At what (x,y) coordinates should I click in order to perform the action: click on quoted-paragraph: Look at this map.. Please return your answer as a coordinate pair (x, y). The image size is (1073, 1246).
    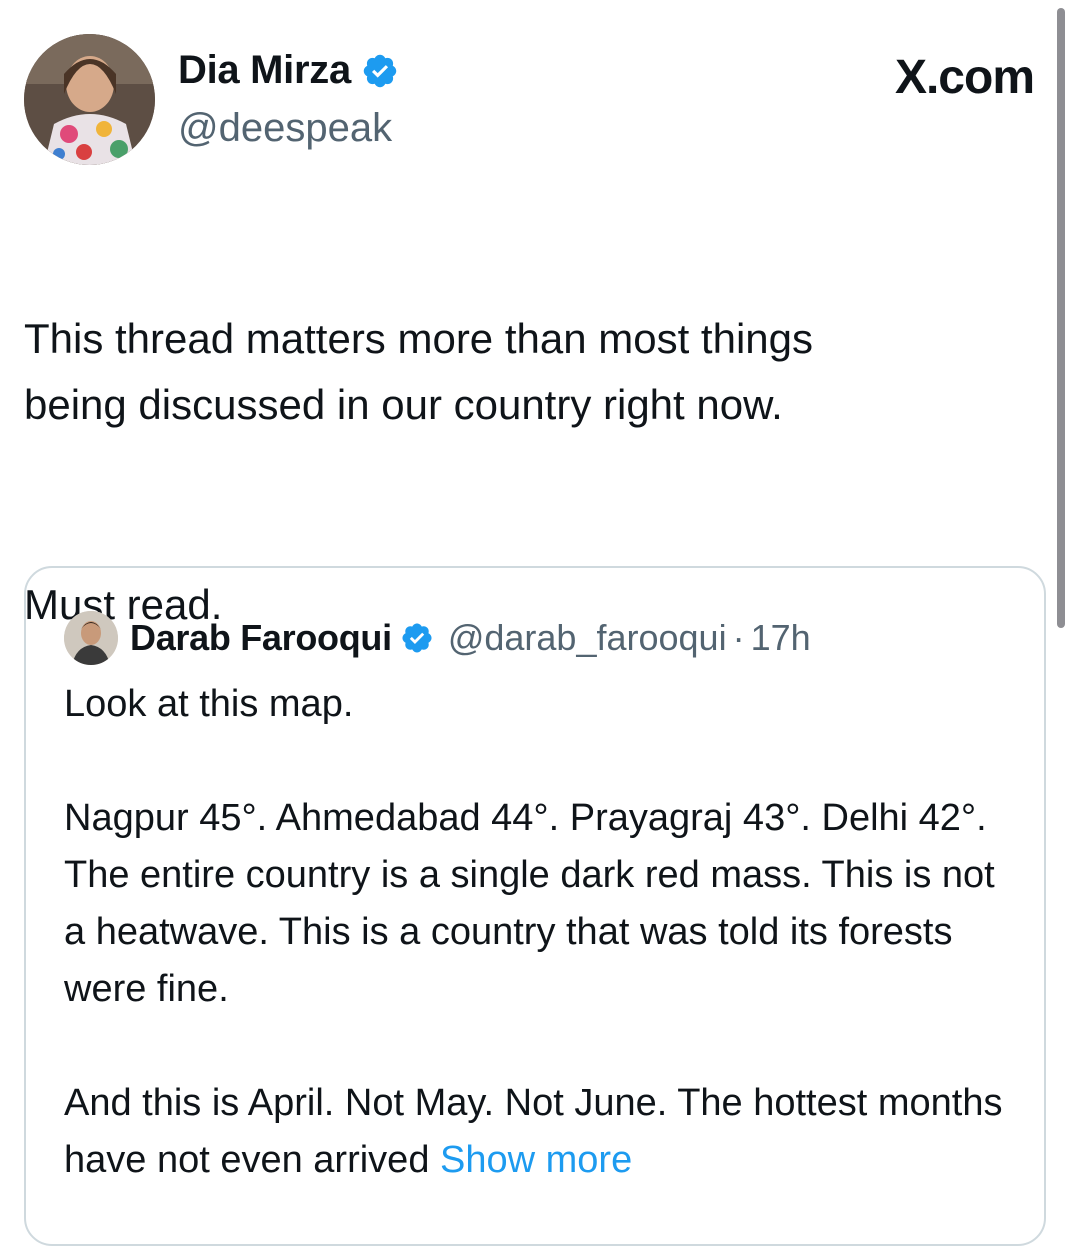
    Looking at the image, I should click on (209, 704).